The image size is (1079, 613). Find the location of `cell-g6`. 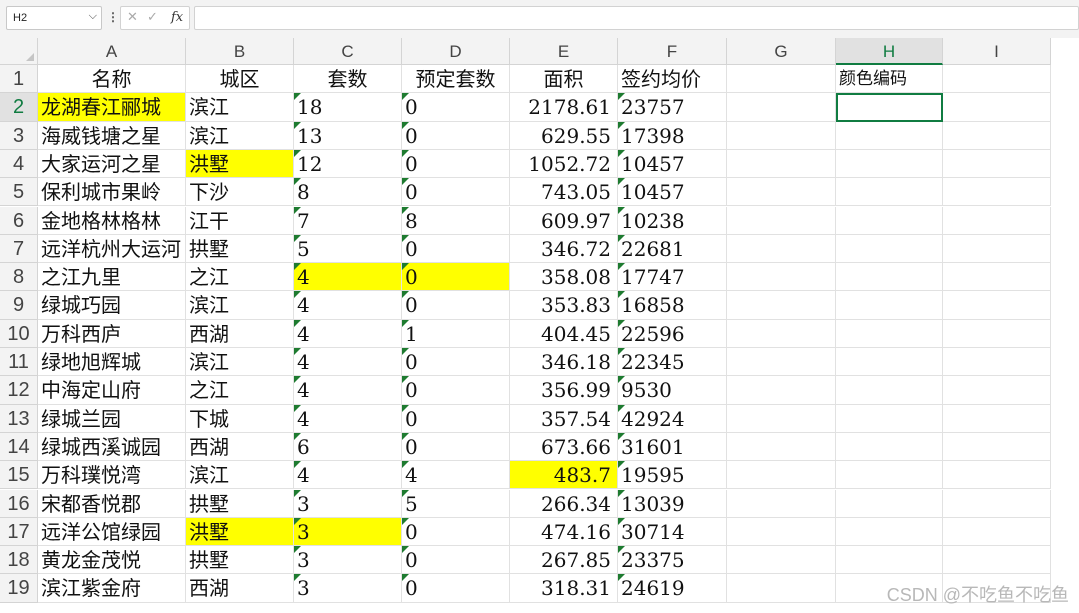

cell-g6 is located at coordinates (781, 220).